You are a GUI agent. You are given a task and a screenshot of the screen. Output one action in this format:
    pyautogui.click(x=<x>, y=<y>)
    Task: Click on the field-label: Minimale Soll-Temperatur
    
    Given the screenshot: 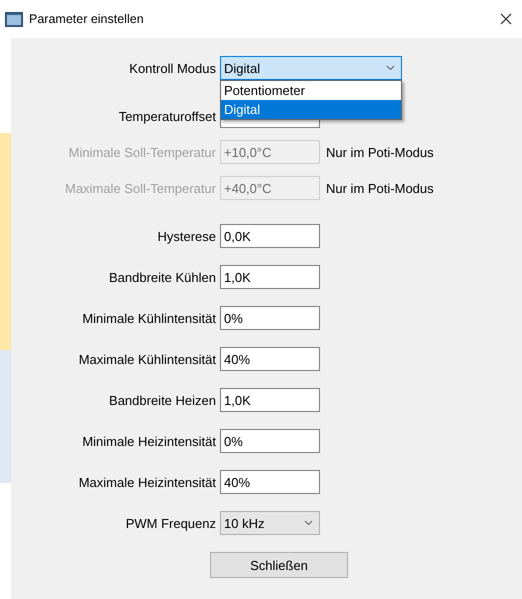 What is the action you would take?
    pyautogui.click(x=142, y=152)
    